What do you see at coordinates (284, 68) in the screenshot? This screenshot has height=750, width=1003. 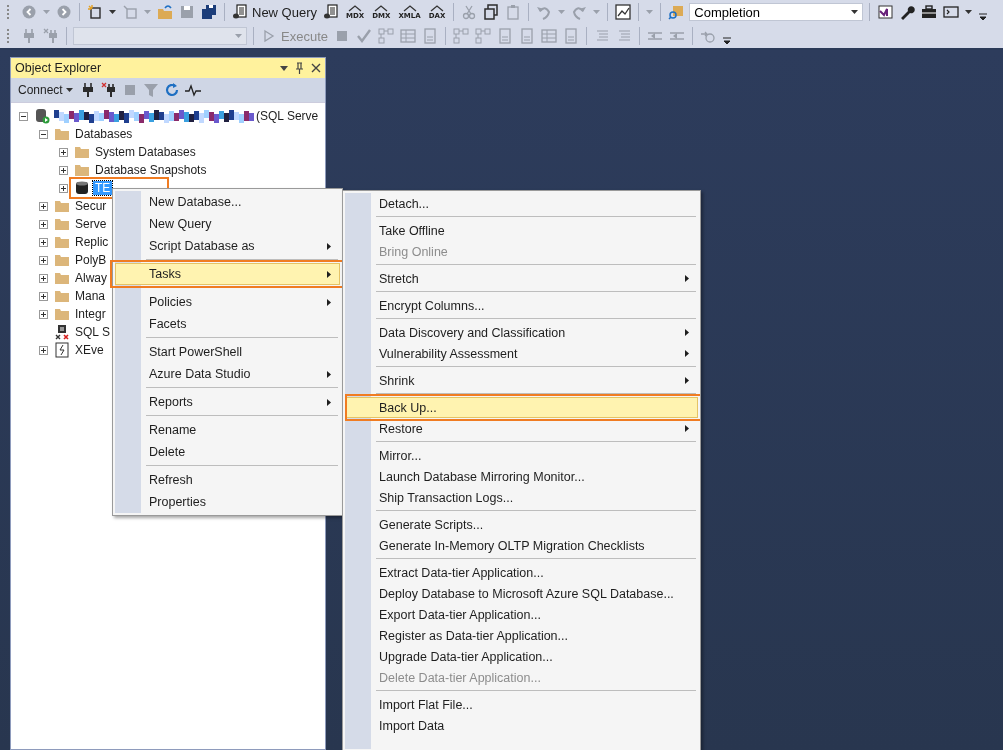 I see `dropdown-arrow-icon` at bounding box center [284, 68].